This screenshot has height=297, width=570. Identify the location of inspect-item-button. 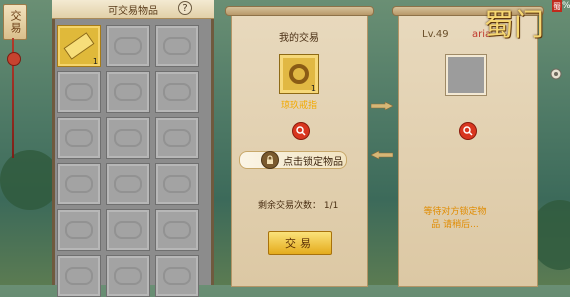
(301, 131).